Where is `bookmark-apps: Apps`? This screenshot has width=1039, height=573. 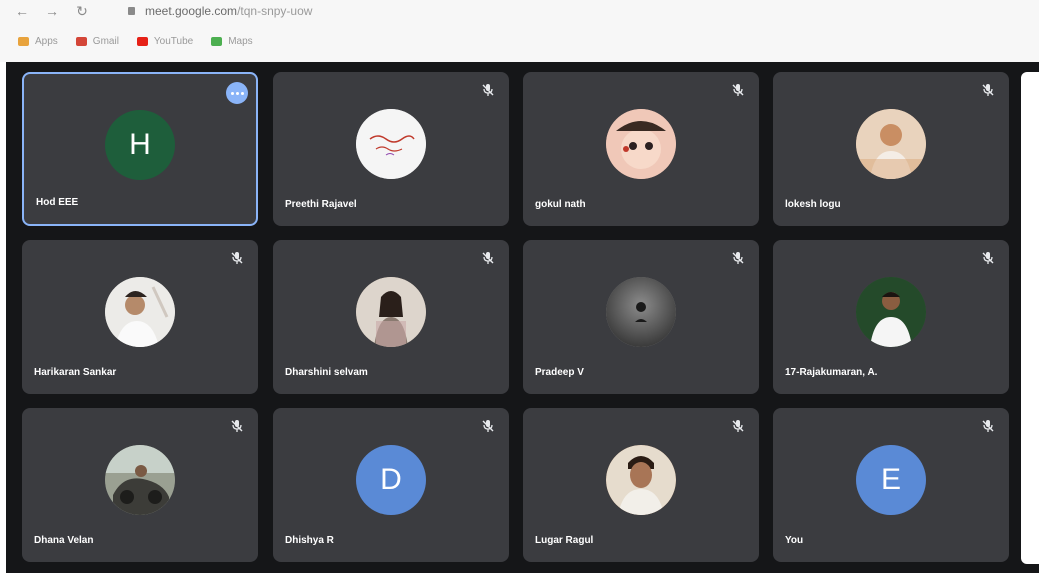
bookmark-apps: Apps is located at coordinates (38, 41).